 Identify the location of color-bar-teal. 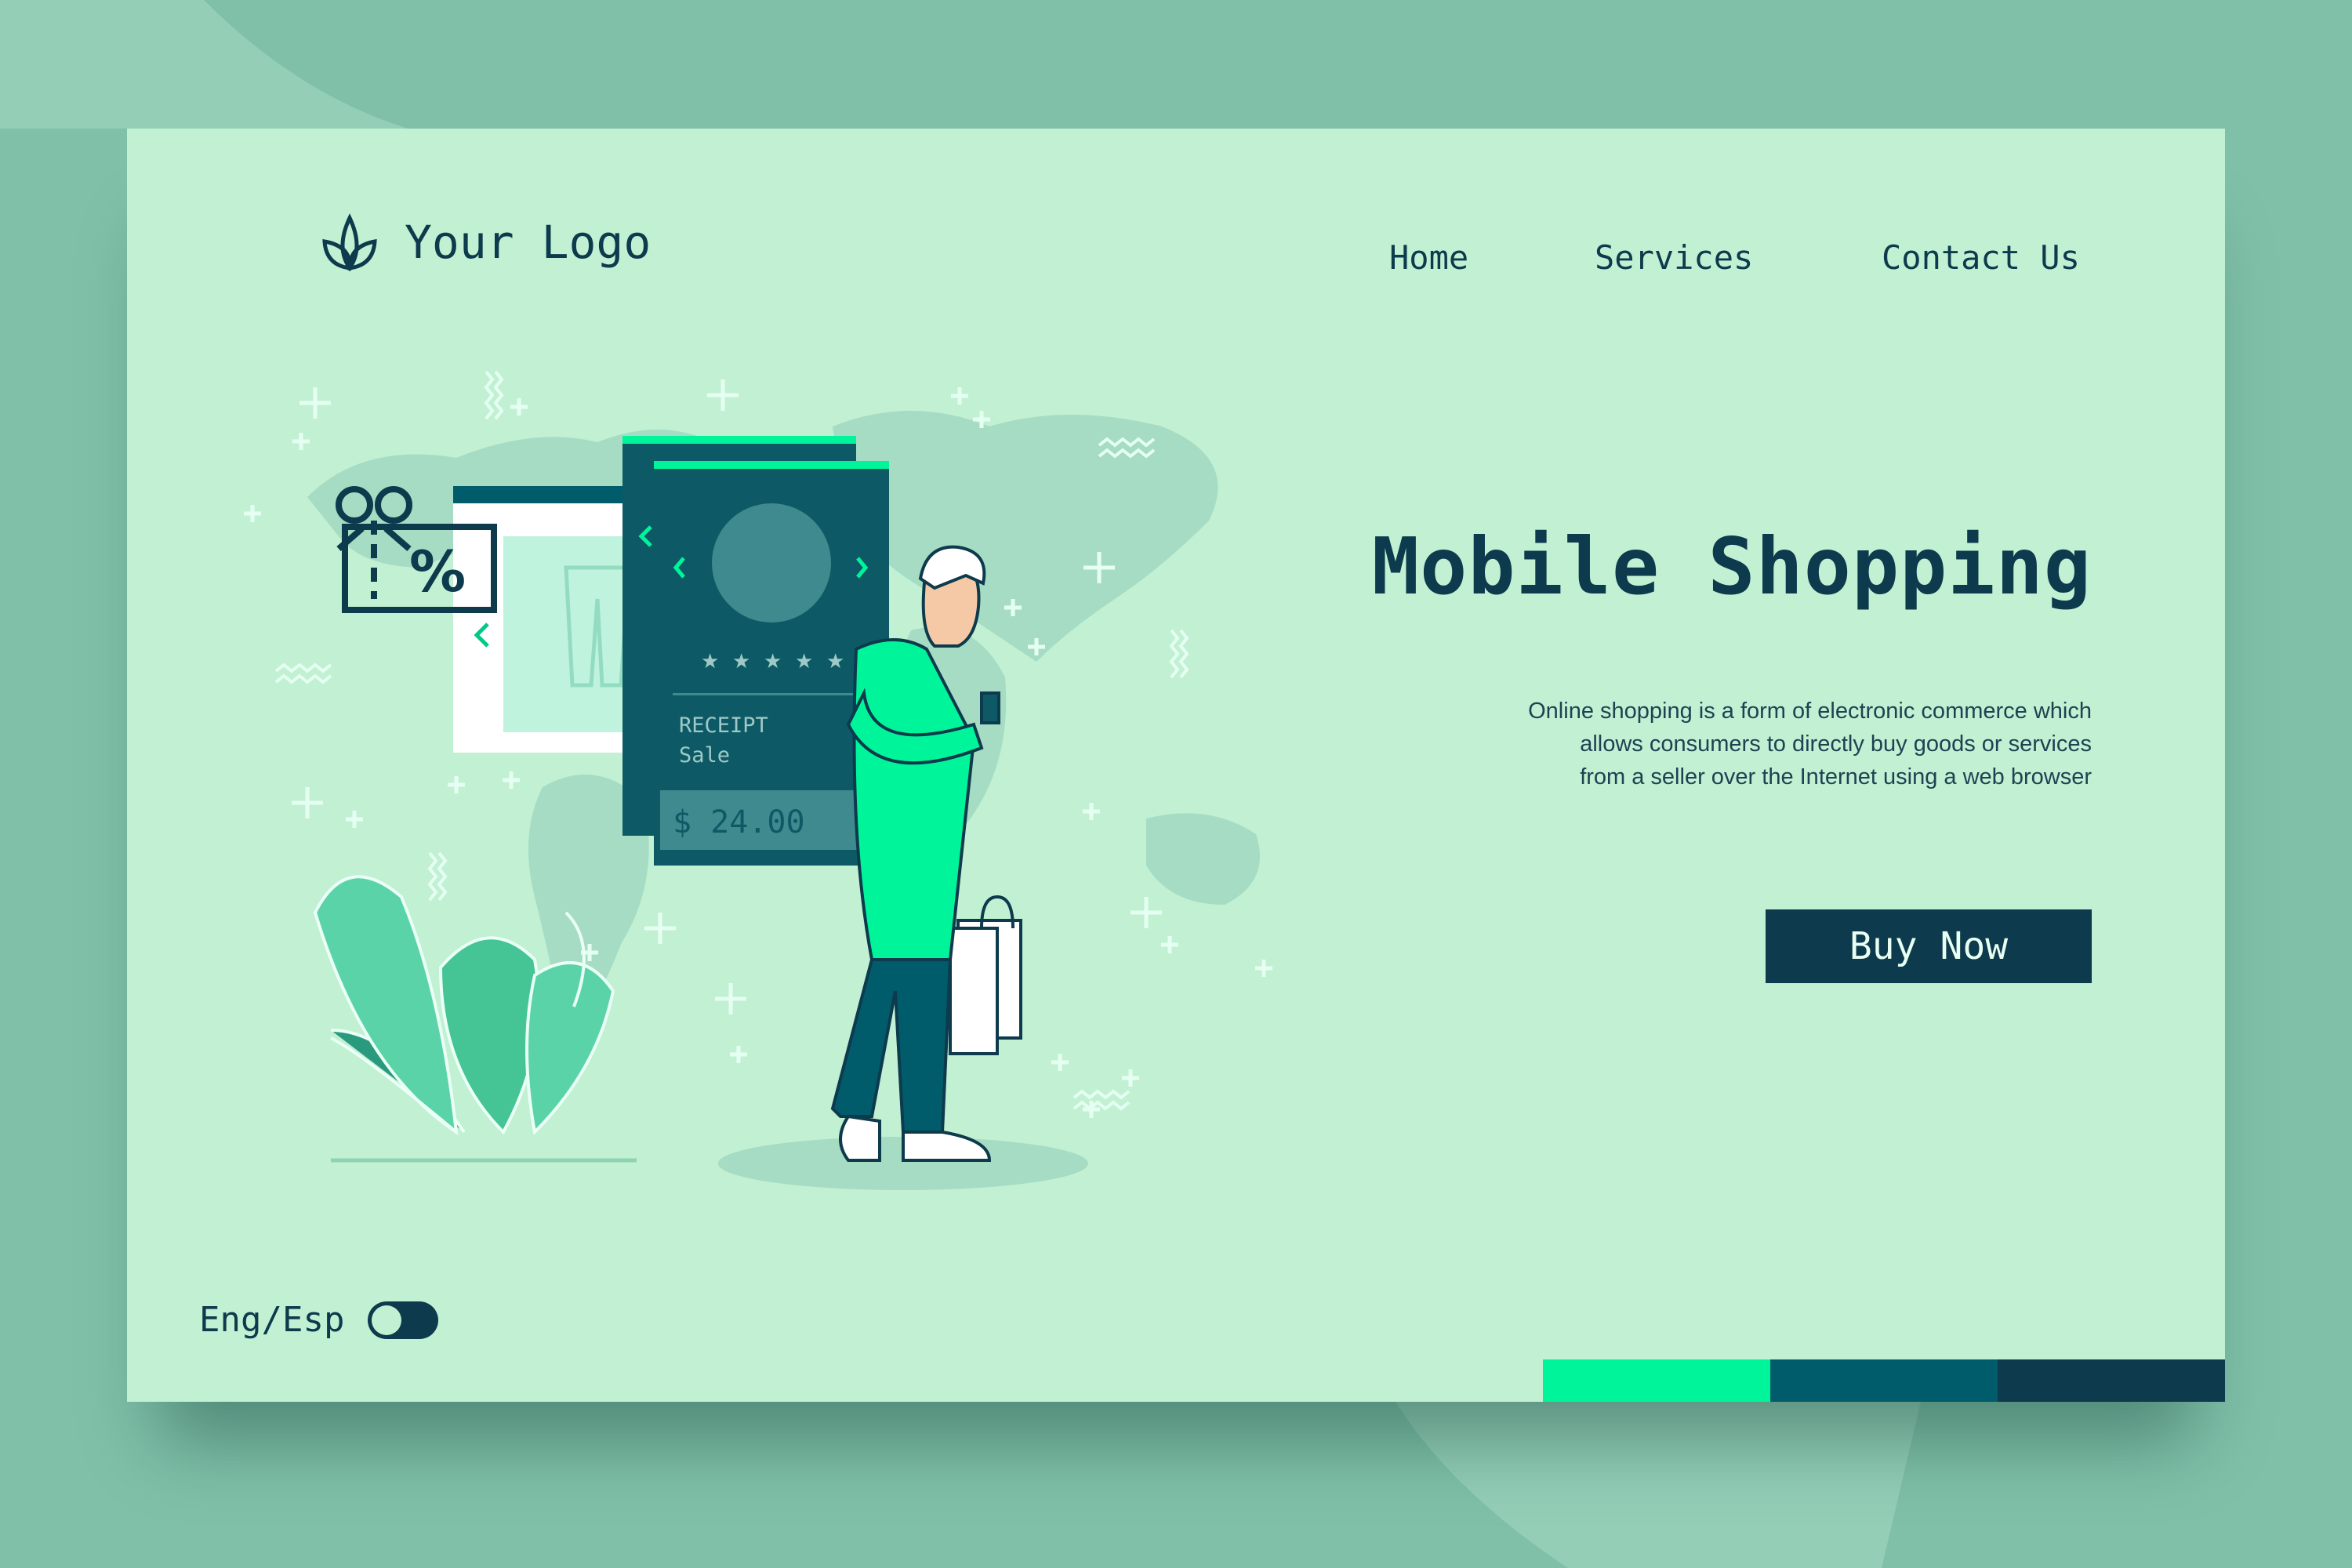
(1884, 1380).